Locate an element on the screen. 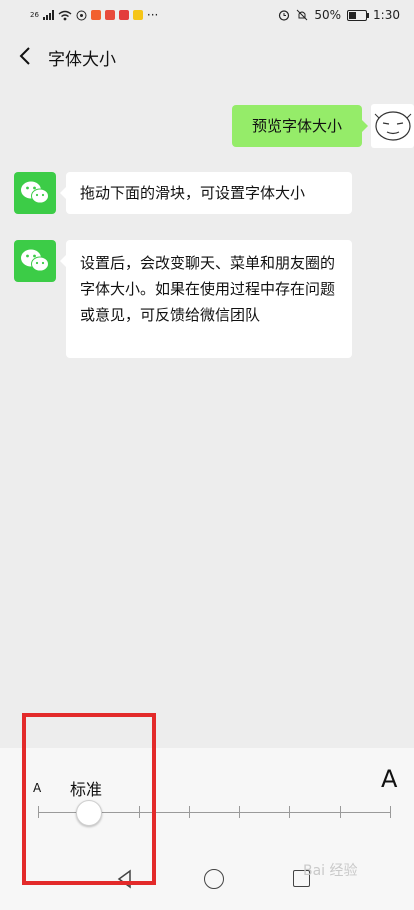 This screenshot has height=910, width=414. mute-icon is located at coordinates (302, 15).